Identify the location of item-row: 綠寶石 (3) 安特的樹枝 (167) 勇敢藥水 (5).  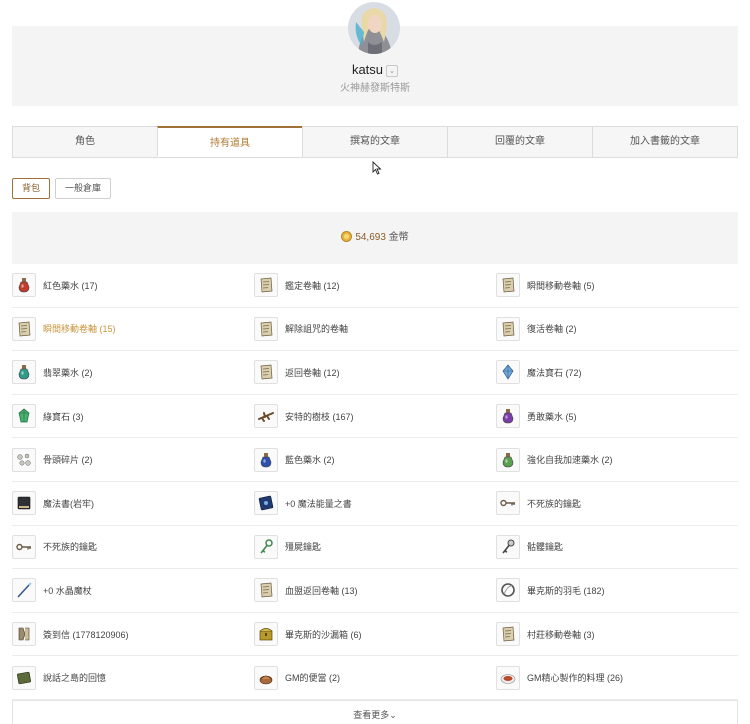
(375, 417).